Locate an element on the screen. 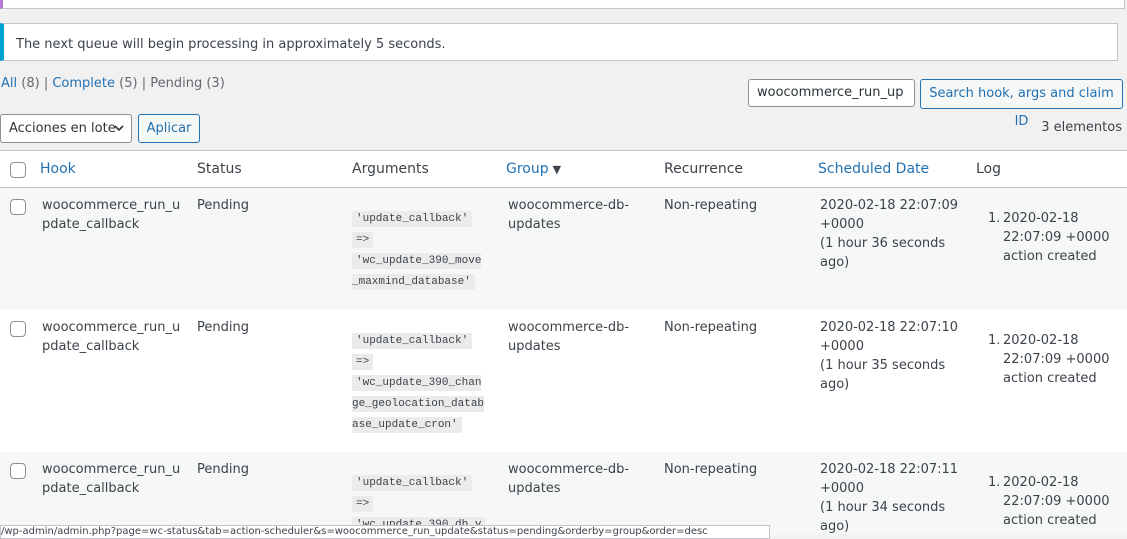 The width and height of the screenshot is (1127, 539). search-button: Search hook, args and claim ID is located at coordinates (1021, 104).